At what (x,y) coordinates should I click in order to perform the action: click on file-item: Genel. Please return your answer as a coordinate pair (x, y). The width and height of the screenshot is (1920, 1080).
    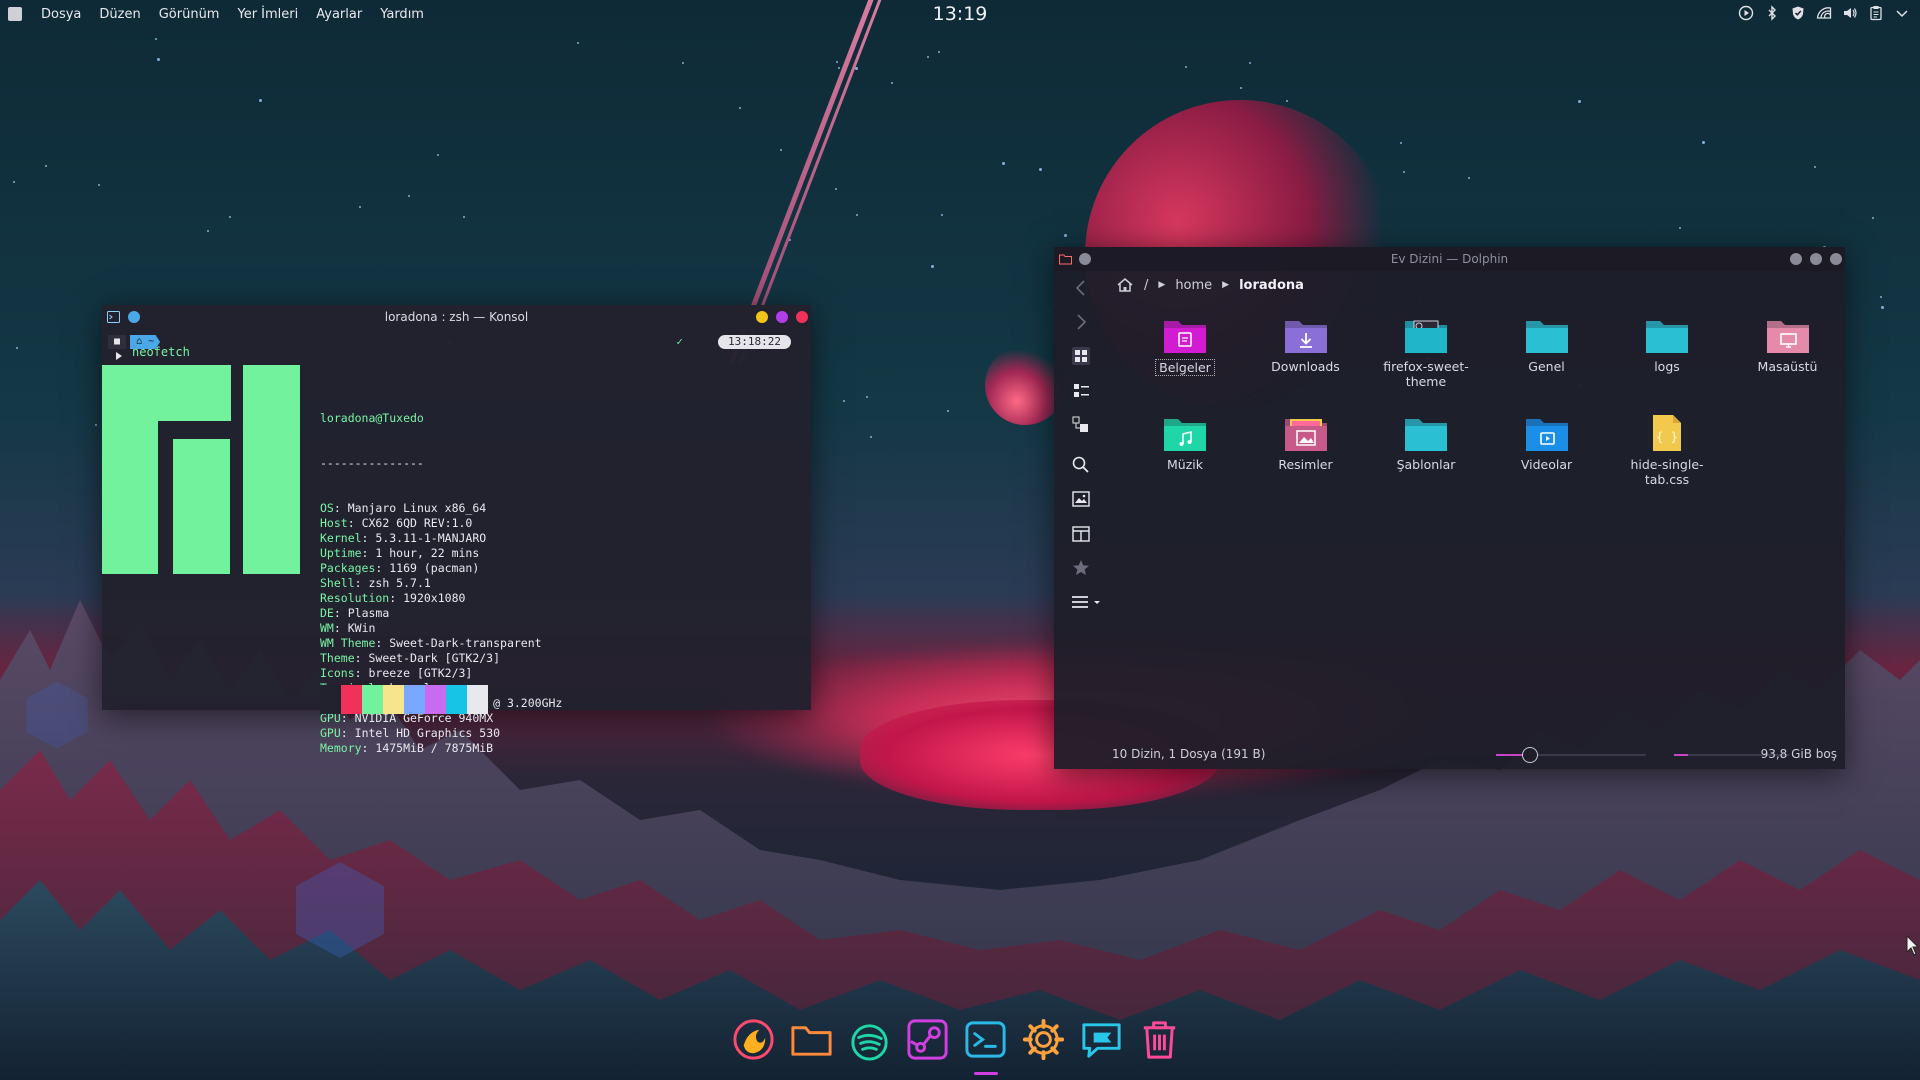
    Looking at the image, I should click on (1547, 344).